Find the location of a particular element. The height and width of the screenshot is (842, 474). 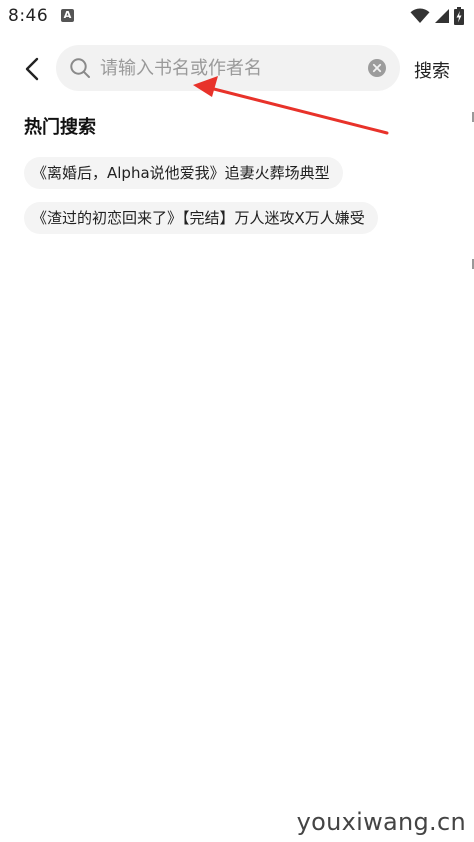

a-app-icon: A is located at coordinates (67, 15).